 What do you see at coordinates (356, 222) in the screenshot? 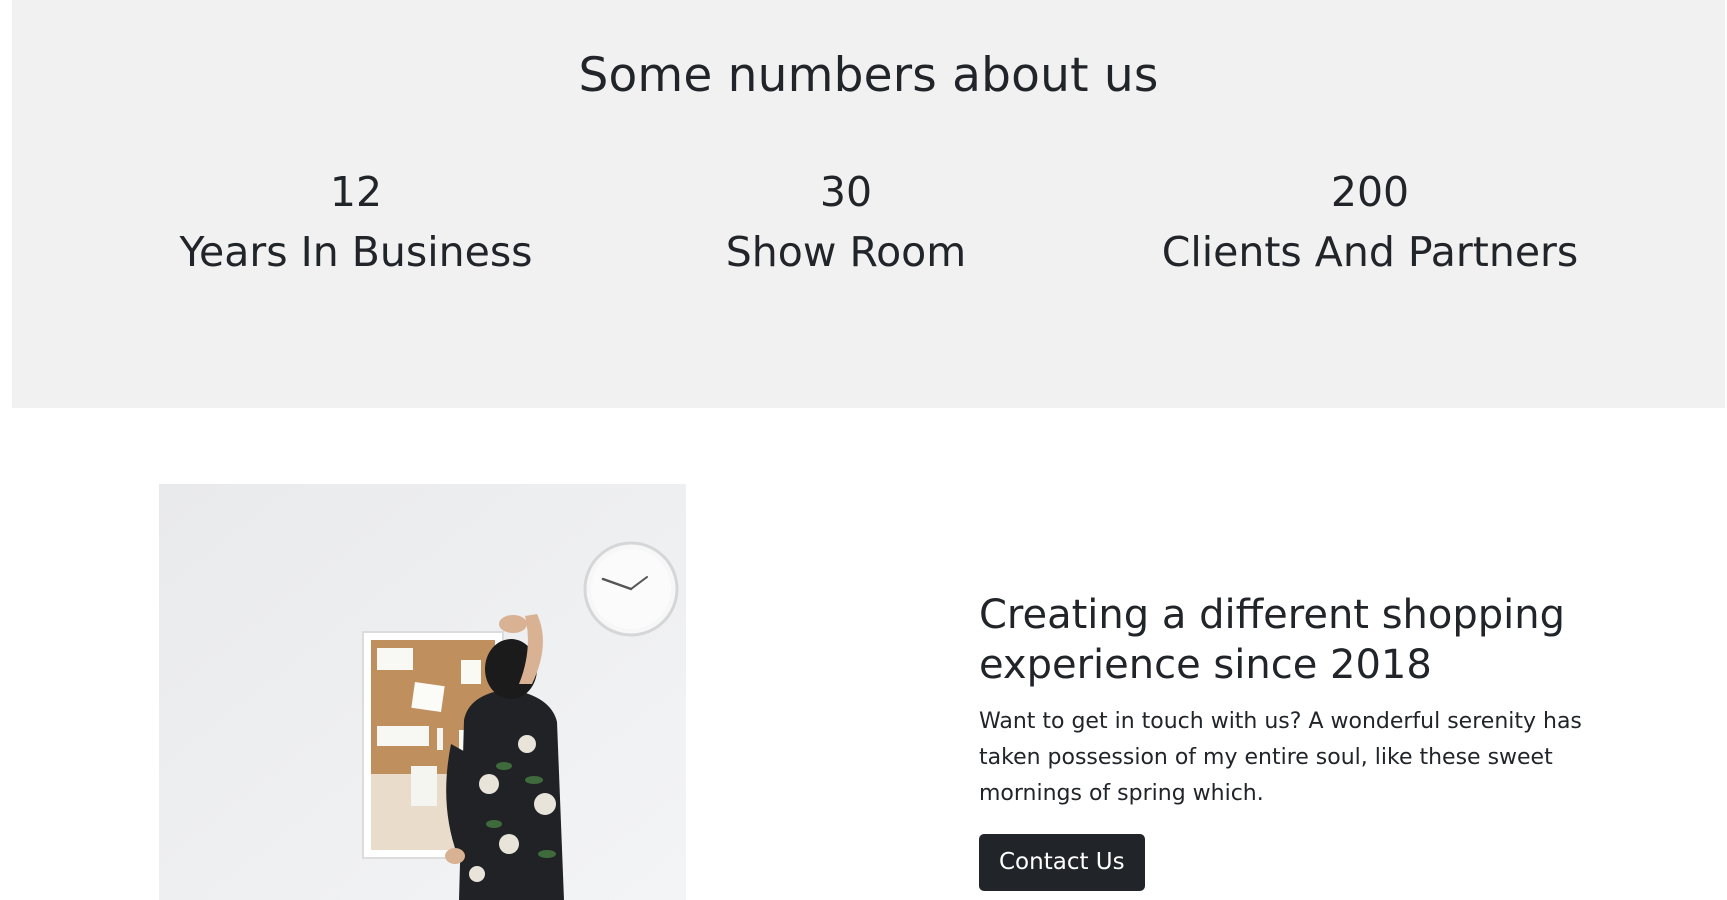
I see `stat-years-in-business: 12 Years In Business` at bounding box center [356, 222].